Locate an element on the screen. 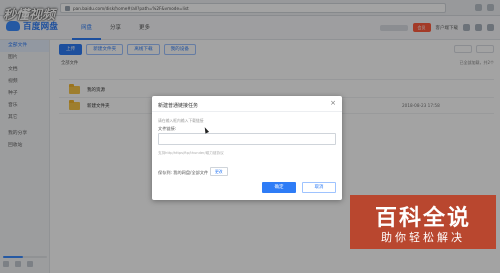 The width and height of the screenshot is (500, 273). dialog-divider is located at coordinates (247, 111).